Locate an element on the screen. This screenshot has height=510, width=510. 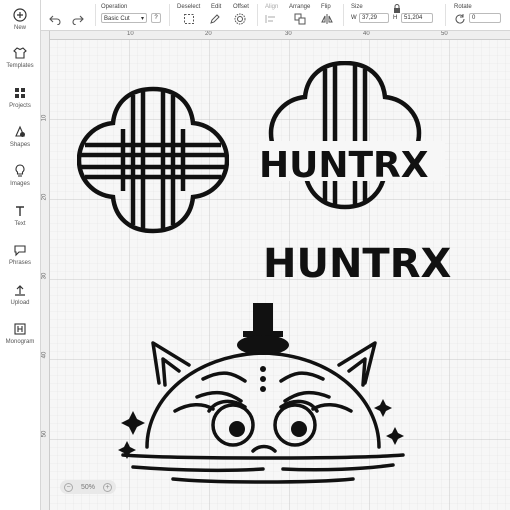
huntrx-logo-design: HUNTRX is located at coordinates (374, 261).